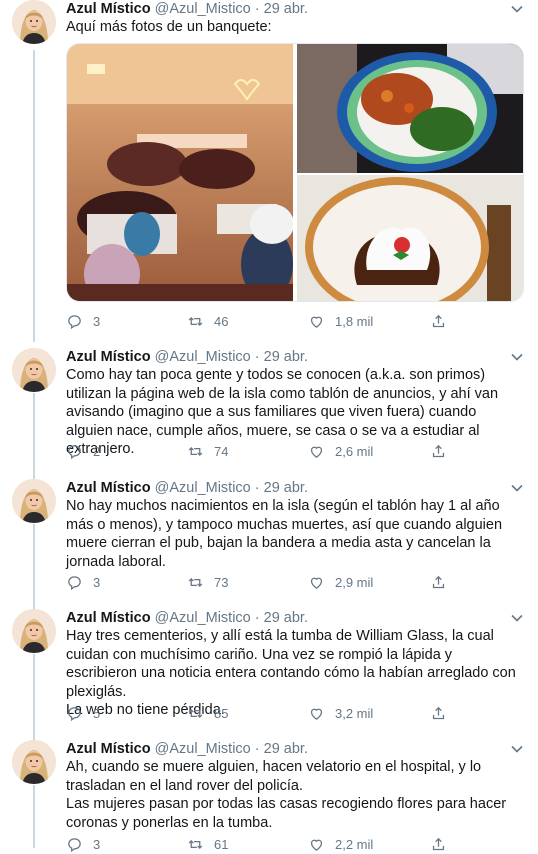 This screenshot has height=854, width=538. I want to click on photo-dessert, so click(410, 238).